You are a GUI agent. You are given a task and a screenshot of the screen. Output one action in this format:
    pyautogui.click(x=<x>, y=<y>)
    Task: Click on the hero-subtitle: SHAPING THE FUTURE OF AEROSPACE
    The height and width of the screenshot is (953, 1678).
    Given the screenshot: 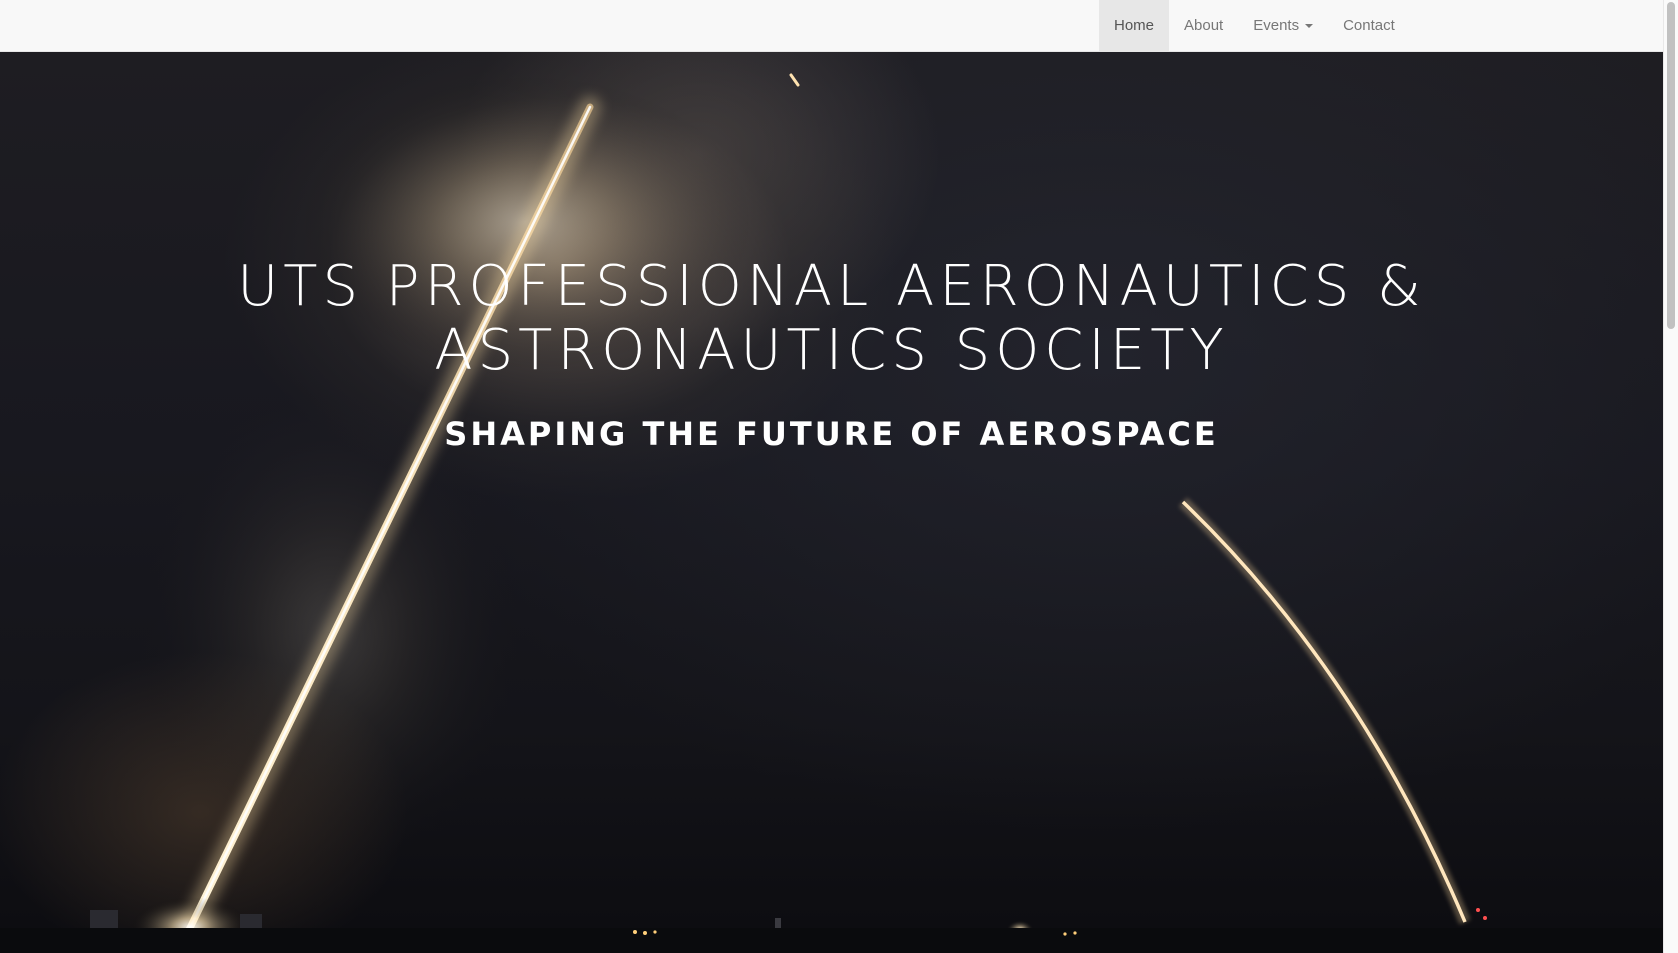 What is the action you would take?
    pyautogui.click(x=831, y=434)
    